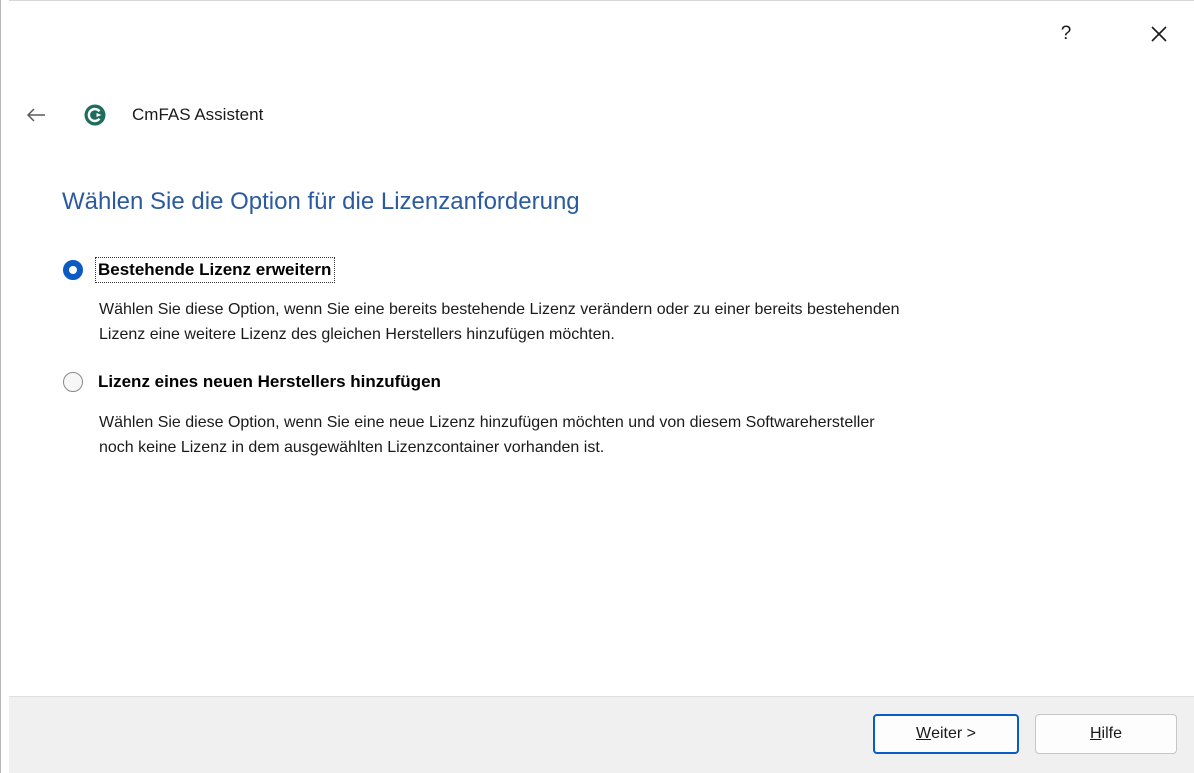 The image size is (1194, 773). Describe the element at coordinates (73, 270) in the screenshot. I see `radio-extend-license` at that location.